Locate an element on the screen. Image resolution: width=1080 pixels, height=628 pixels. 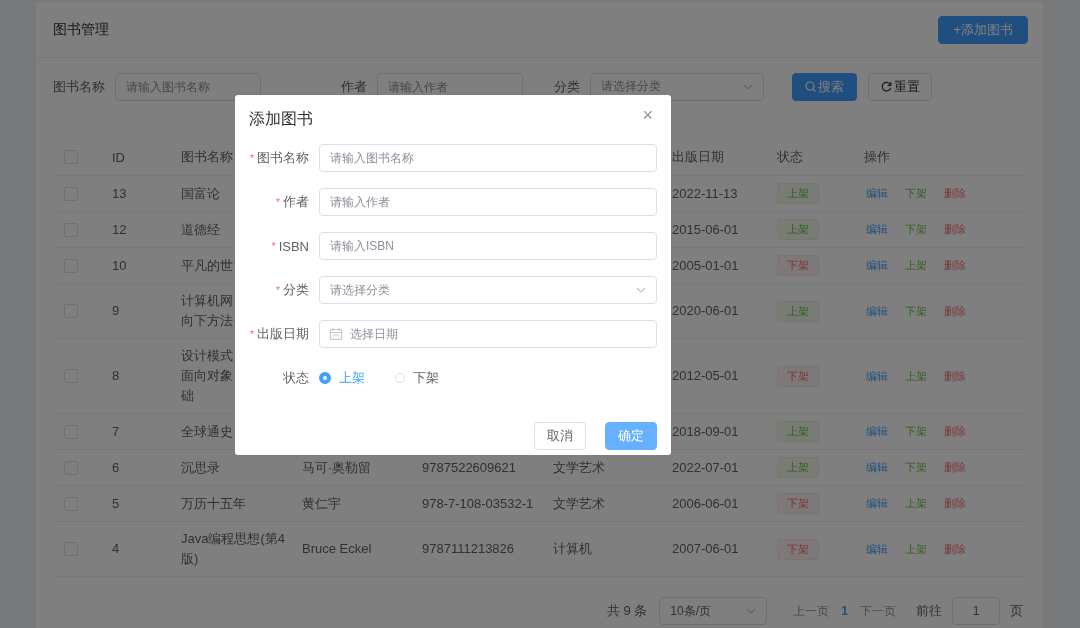
table-cell-text: 9787111213826 is located at coordinates (468, 549).